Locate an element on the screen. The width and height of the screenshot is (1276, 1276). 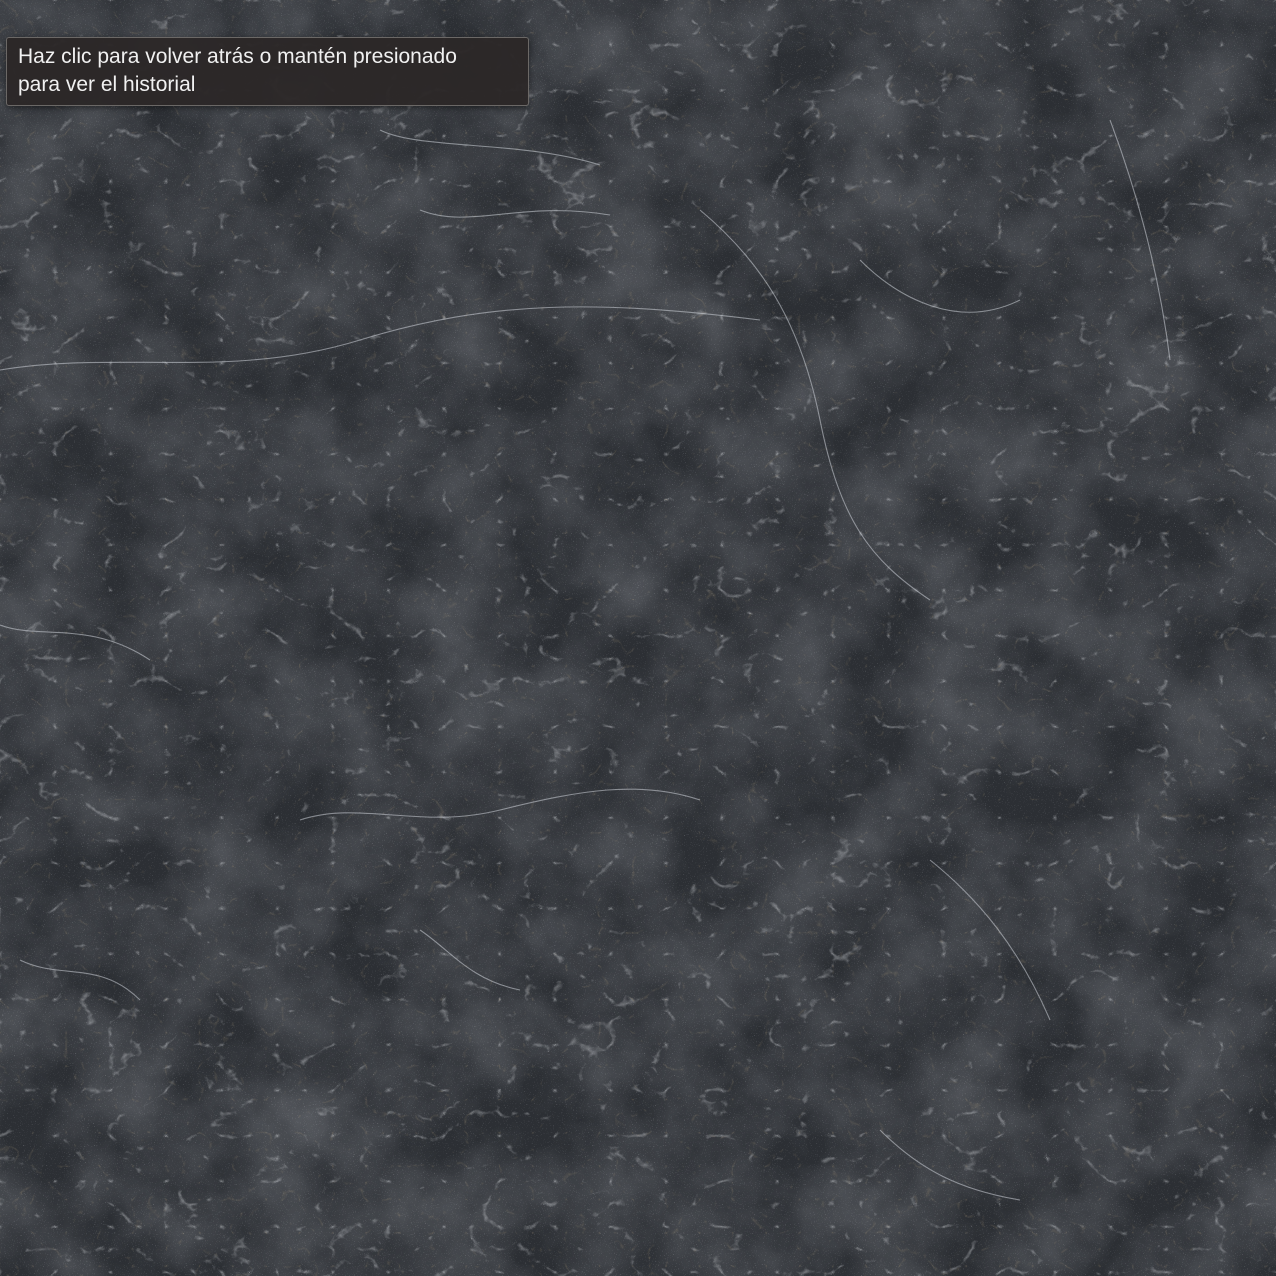
tooltip-line-2: para ver el historial is located at coordinates (107, 84).